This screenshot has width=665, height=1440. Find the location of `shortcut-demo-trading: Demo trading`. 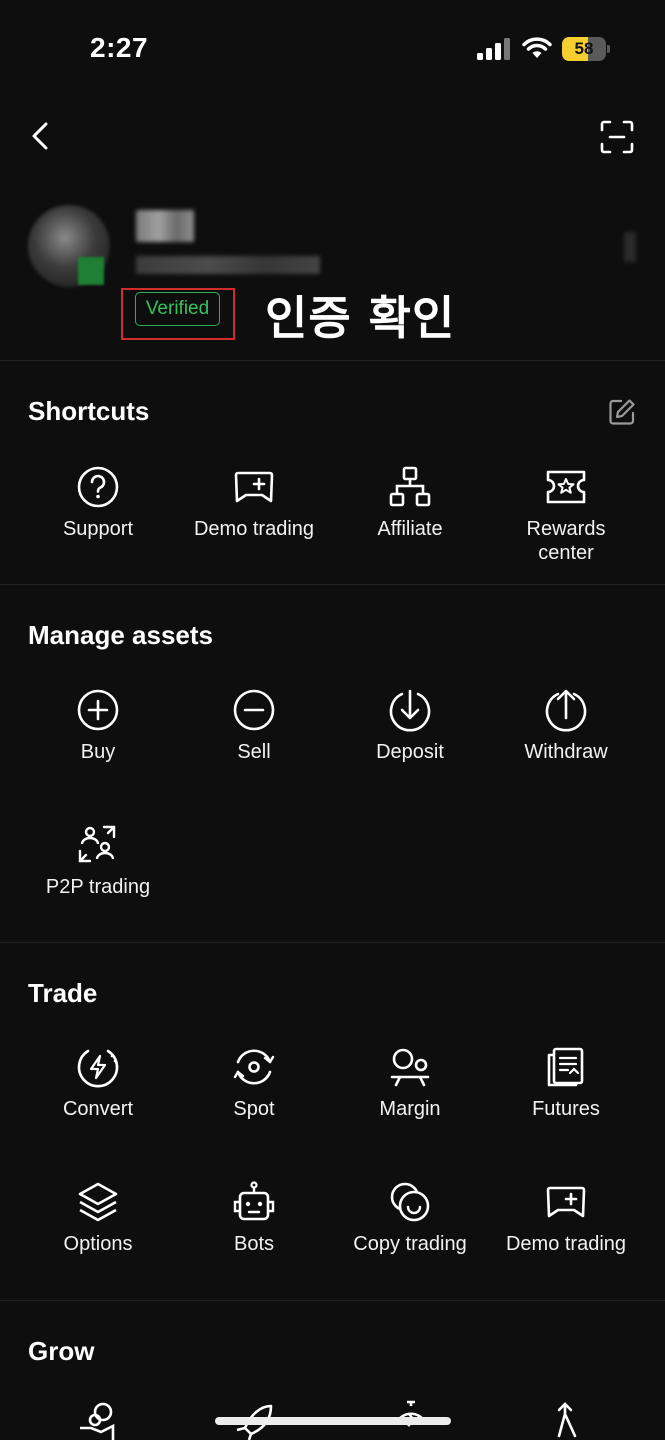

shortcut-demo-trading: Demo trading is located at coordinates (254, 503).